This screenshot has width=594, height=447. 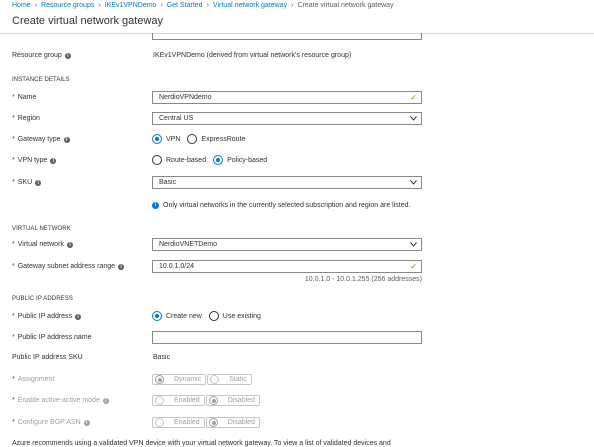 What do you see at coordinates (287, 266) in the screenshot?
I see `gateway-subnet-input: 10.0.1.0/24 ✓` at bounding box center [287, 266].